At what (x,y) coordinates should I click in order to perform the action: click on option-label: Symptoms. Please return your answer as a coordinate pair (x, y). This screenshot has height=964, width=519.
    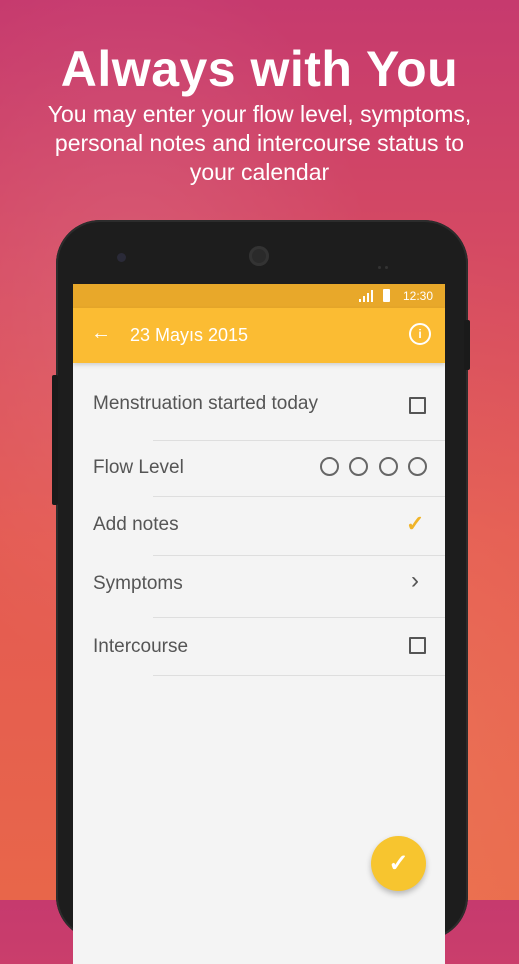
    Looking at the image, I should click on (138, 583).